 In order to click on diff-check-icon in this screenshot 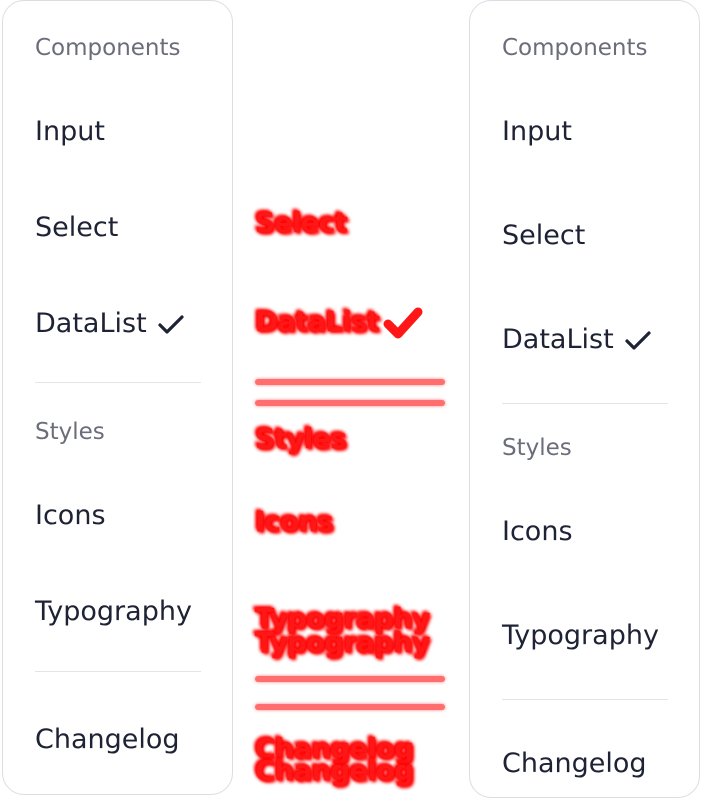, I will do `click(403, 323)`.